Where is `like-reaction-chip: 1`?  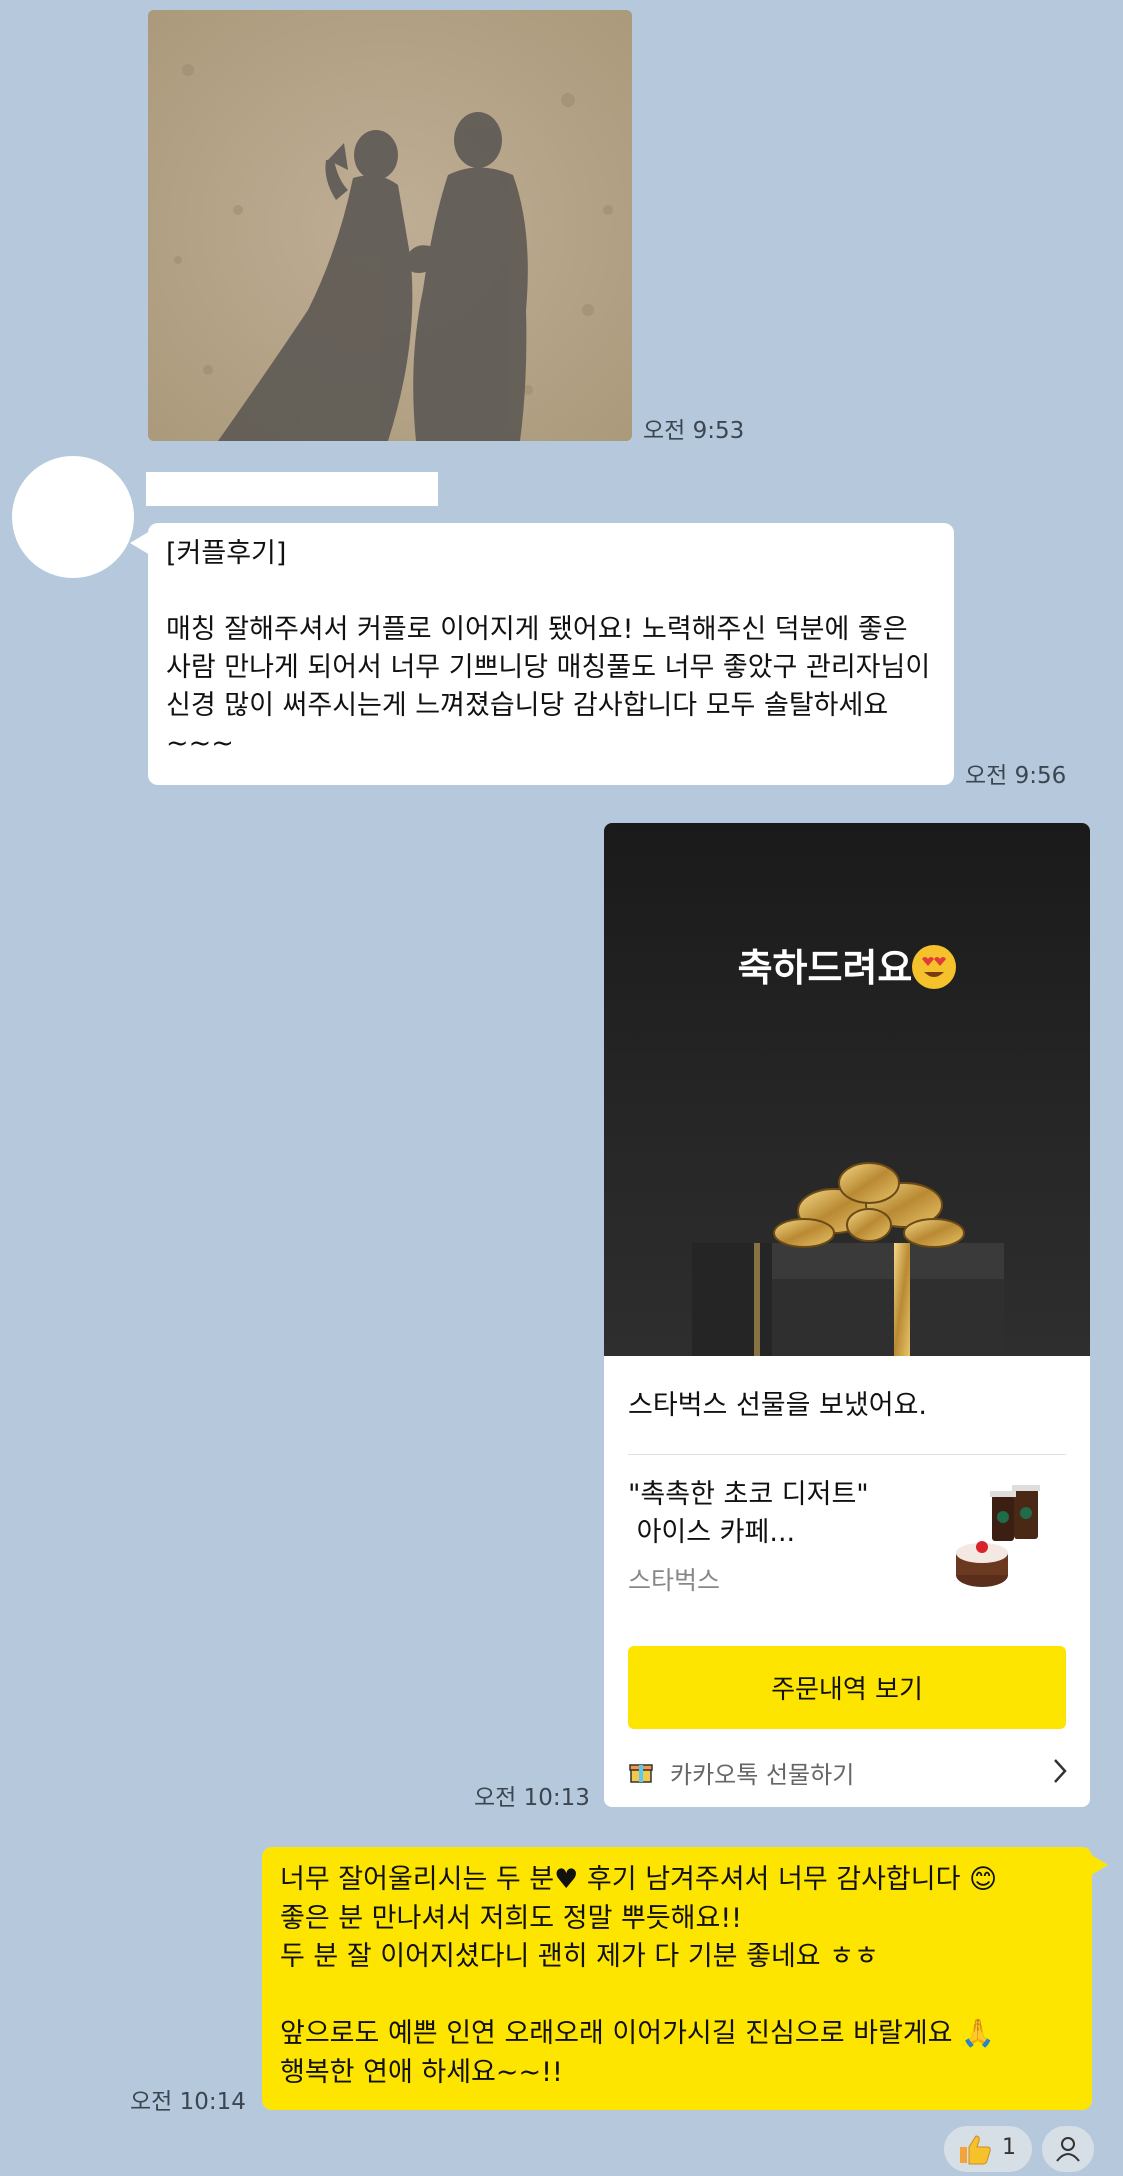 like-reaction-chip: 1 is located at coordinates (988, 2149).